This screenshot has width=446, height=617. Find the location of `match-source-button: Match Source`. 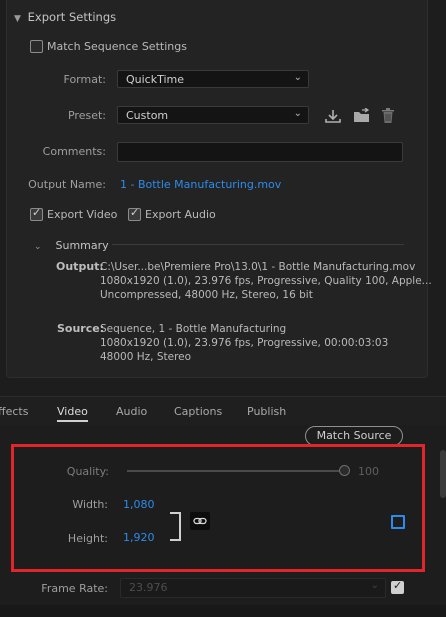

match-source-button: Match Source is located at coordinates (354, 436).